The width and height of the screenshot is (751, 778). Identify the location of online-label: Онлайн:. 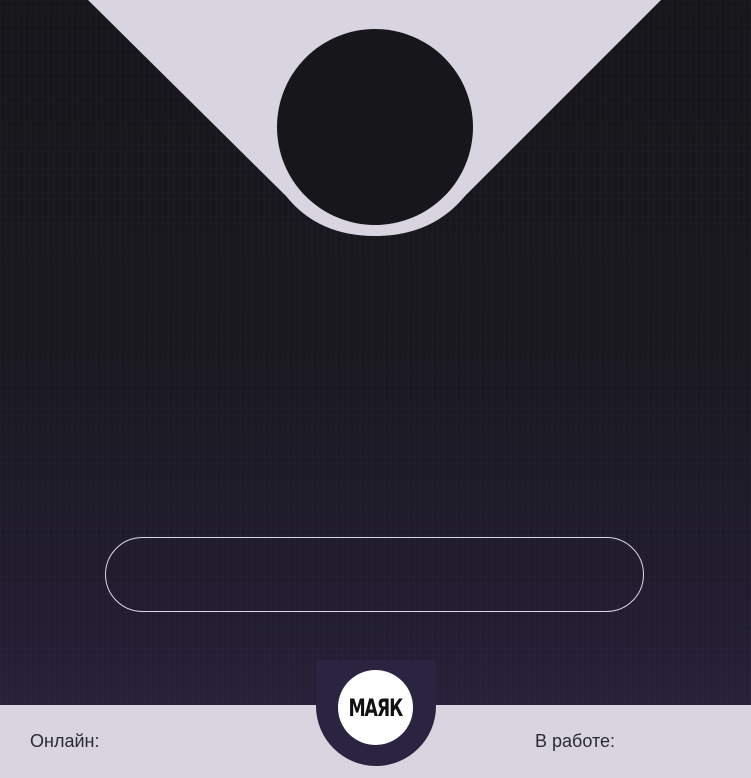
(65, 741).